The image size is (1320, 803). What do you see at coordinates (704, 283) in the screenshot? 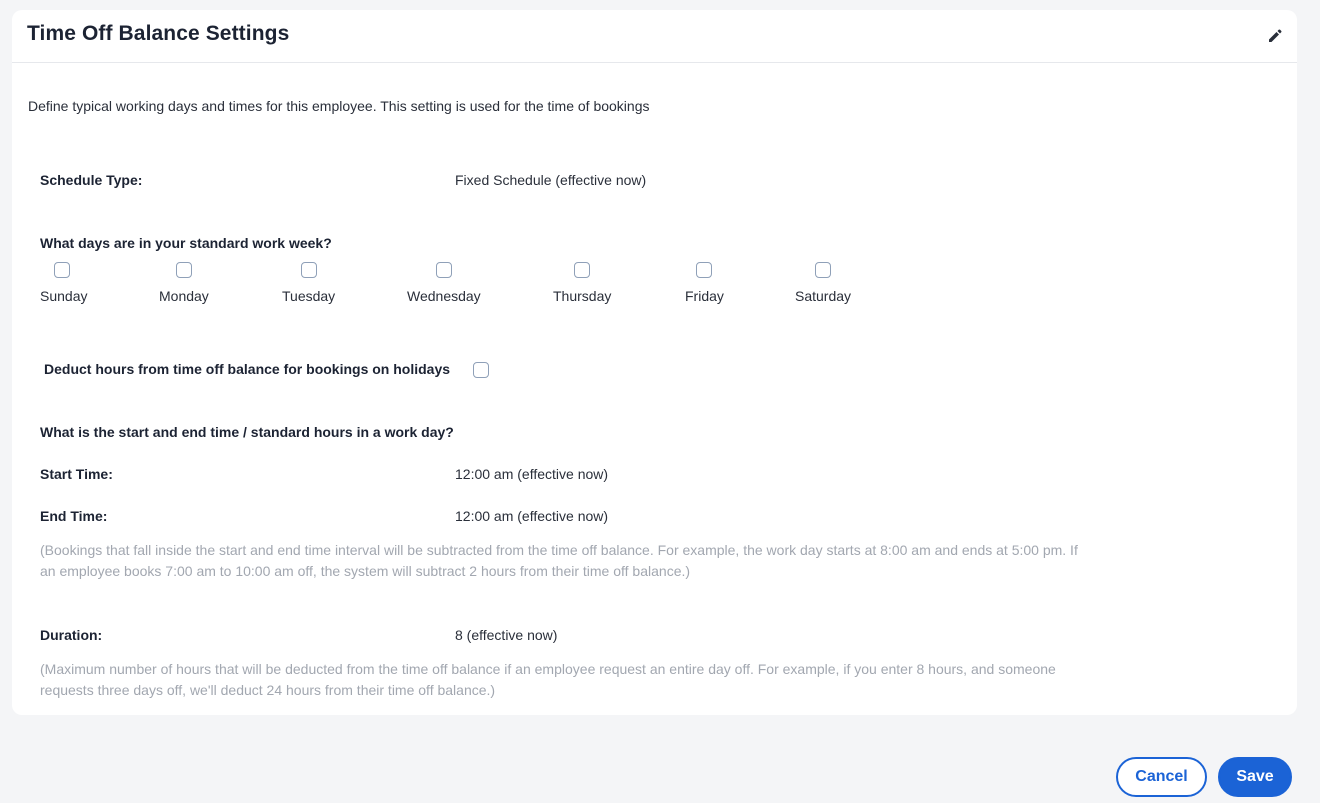
I see `day-friday: Friday` at bounding box center [704, 283].